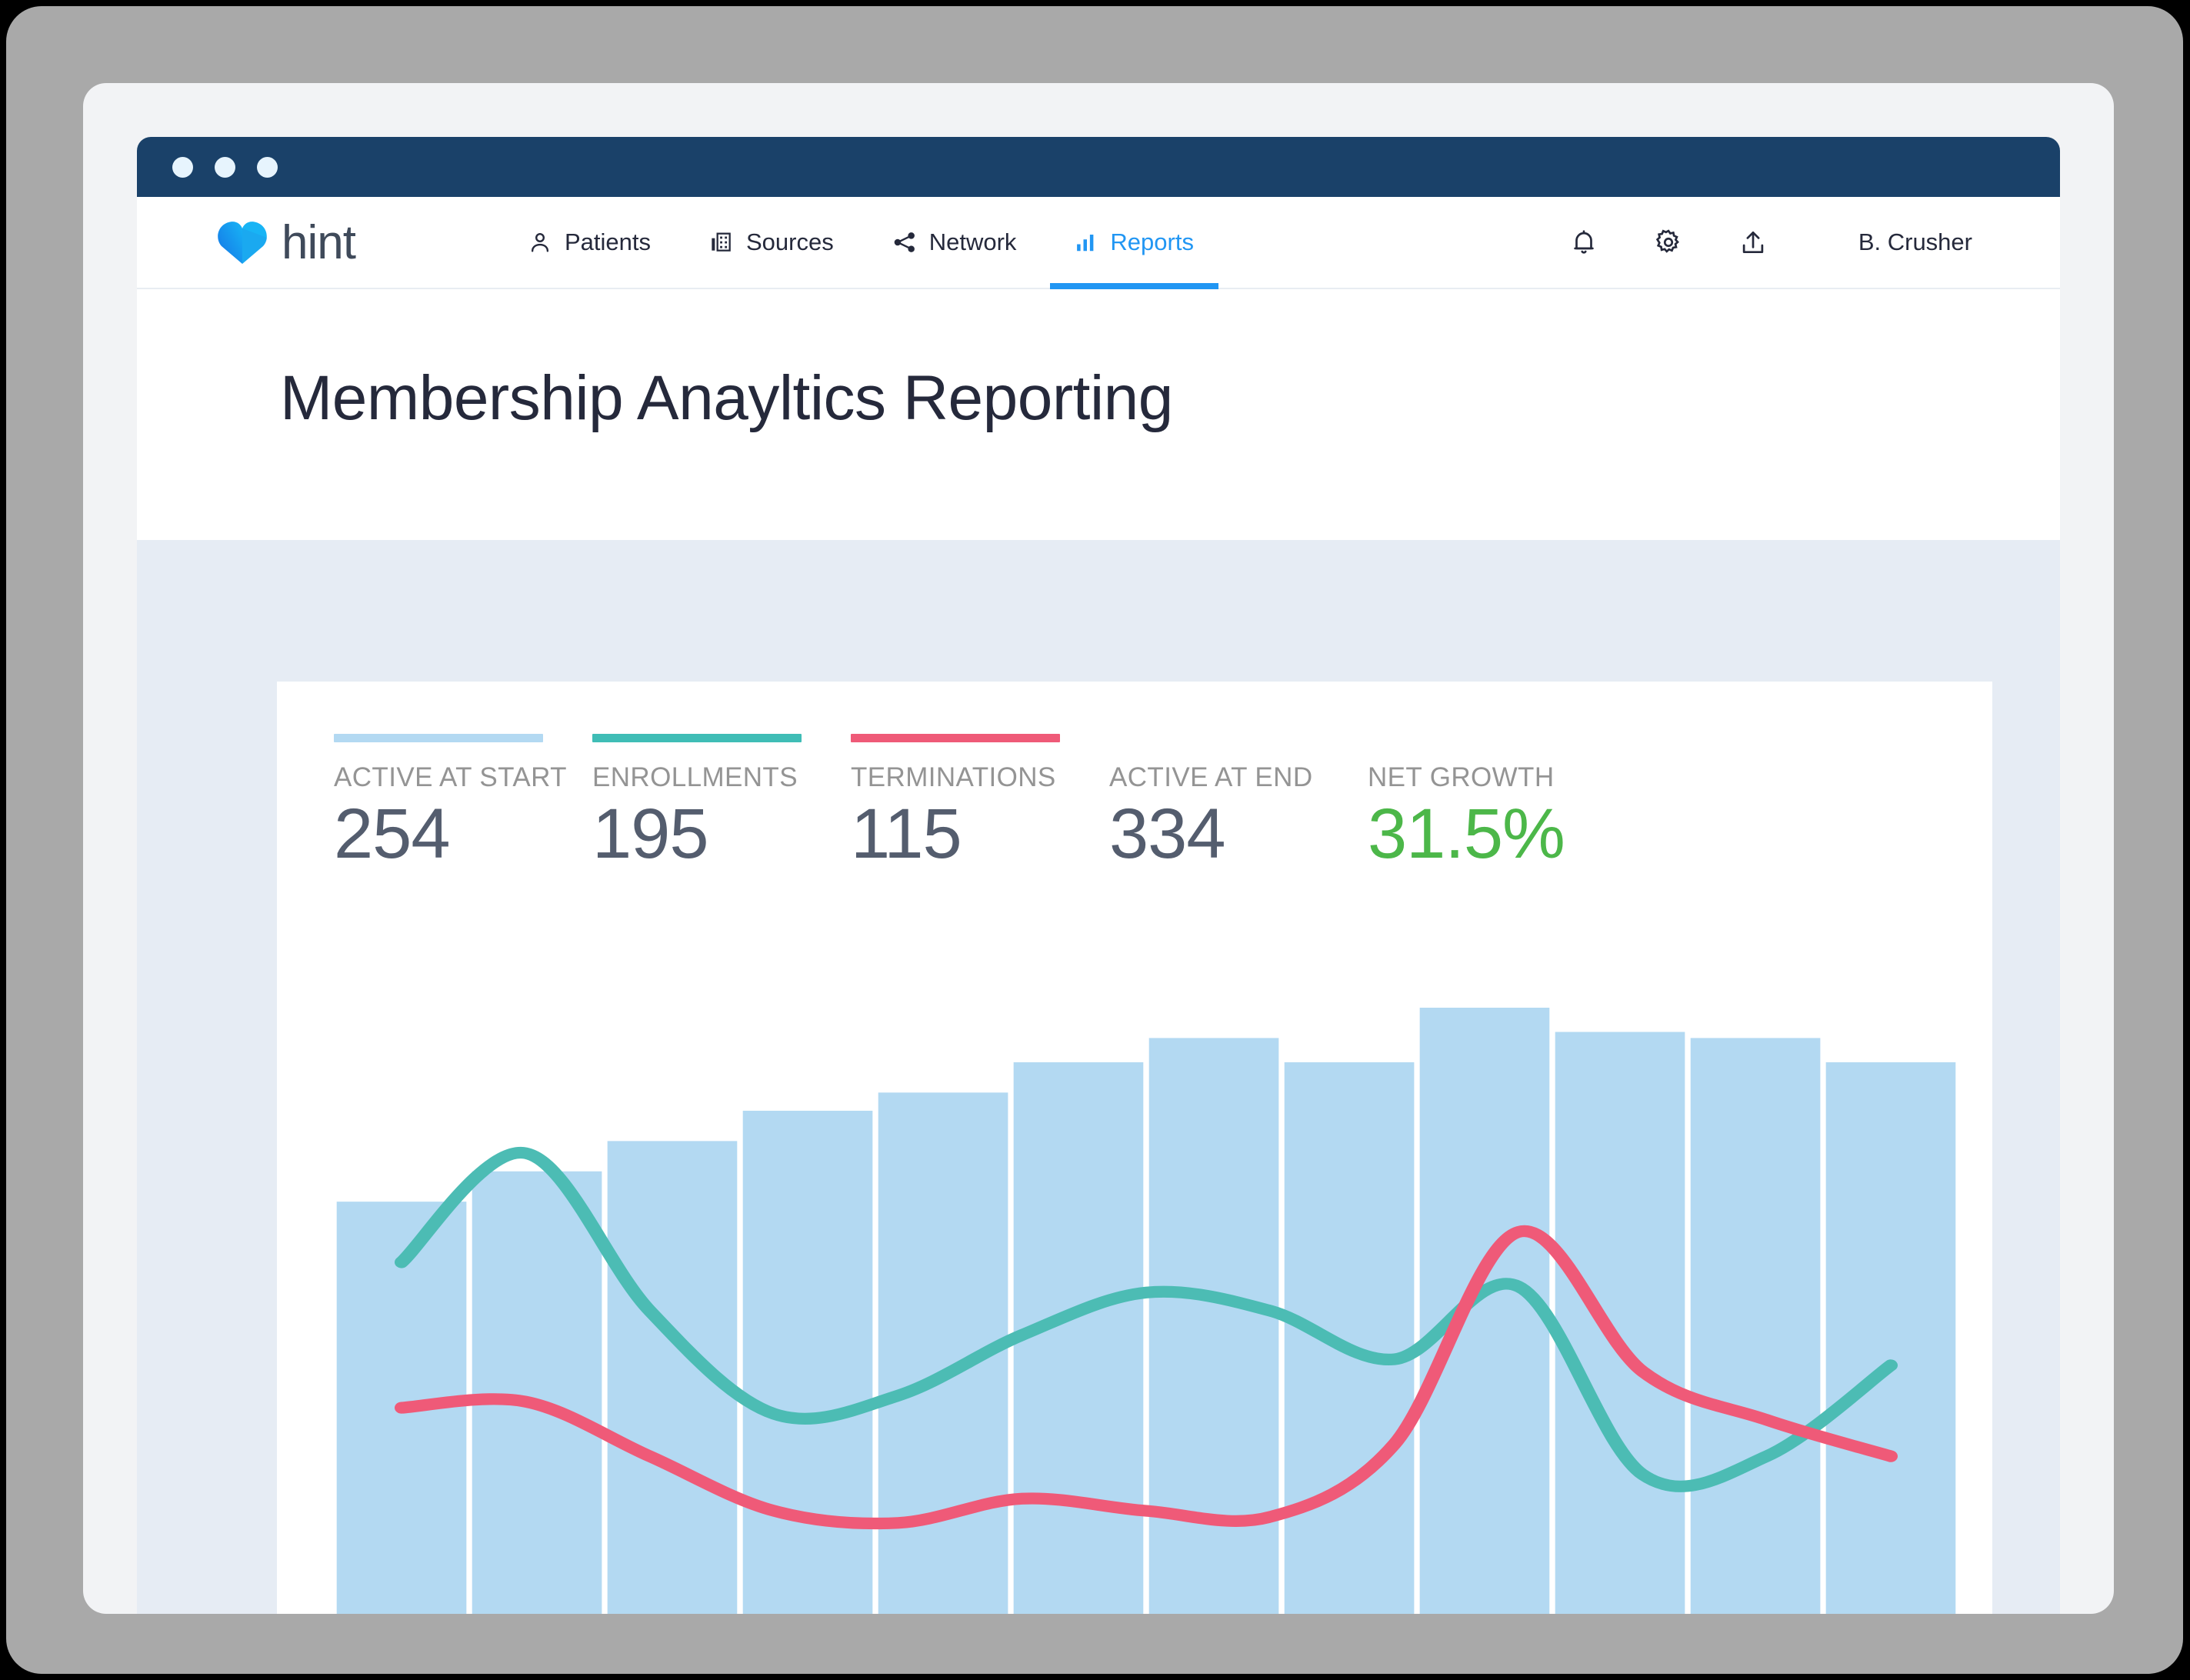 The width and height of the screenshot is (2190, 1680). Describe the element at coordinates (463, 804) in the screenshot. I see `kpi-card: ACTIVE AT START 254` at that location.